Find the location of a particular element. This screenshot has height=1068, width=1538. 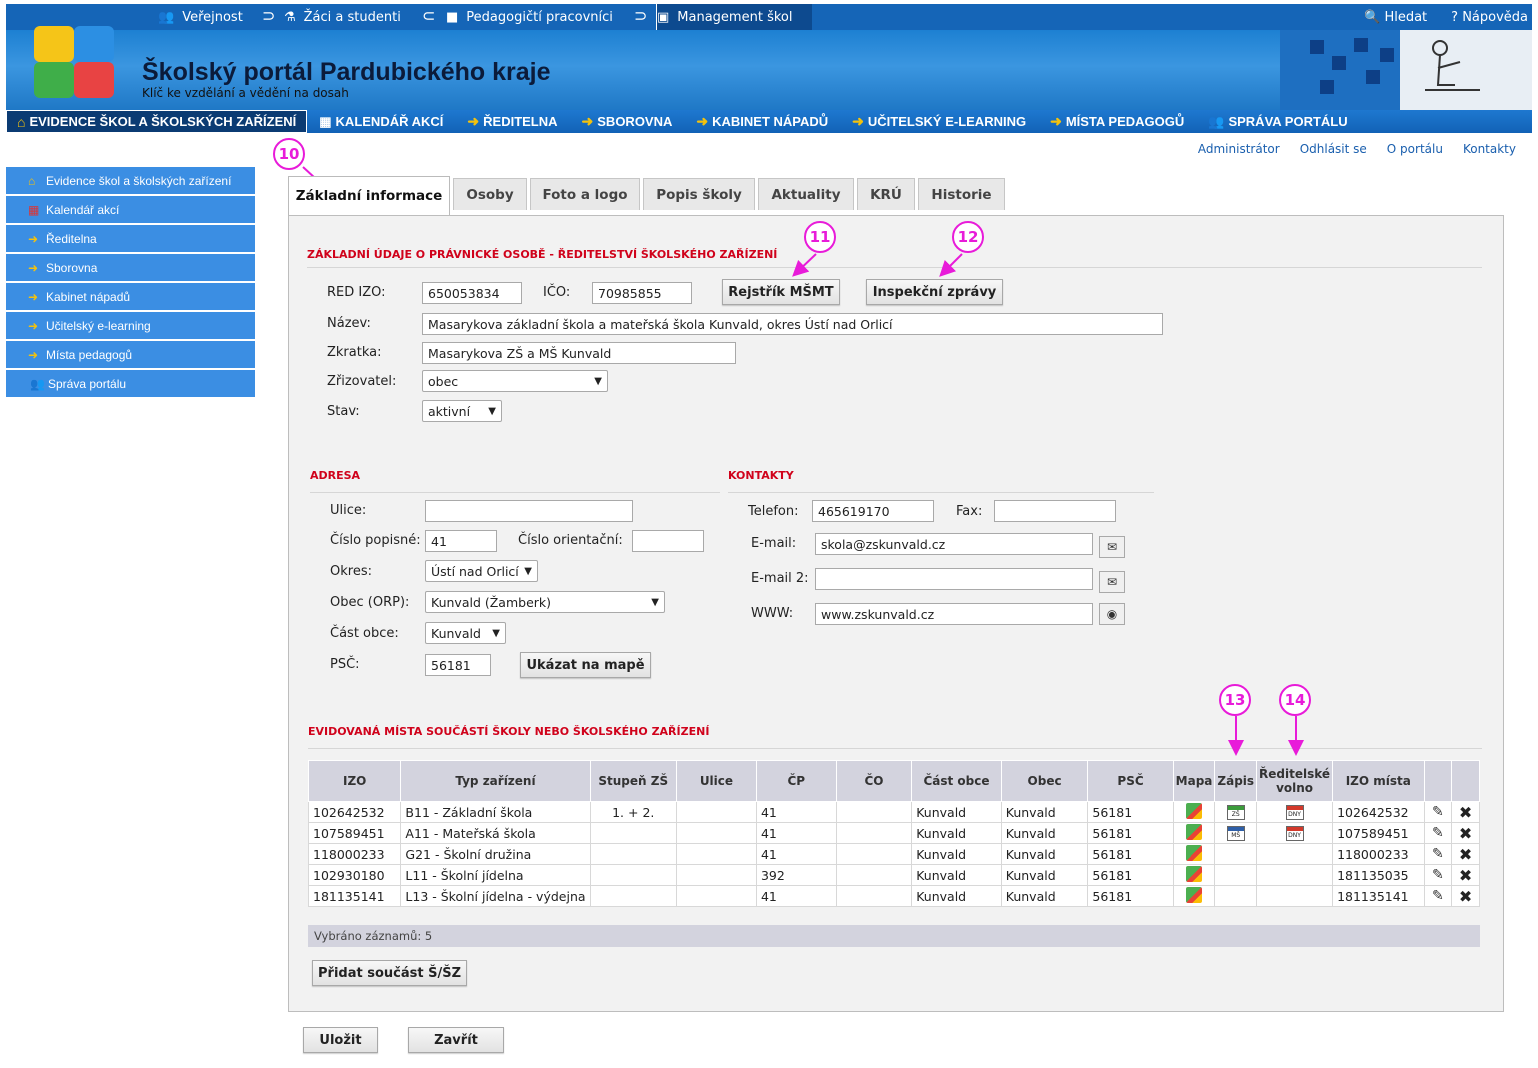

nav-kabinet: ➜ KABINET NÁPADŮ is located at coordinates (762, 121).